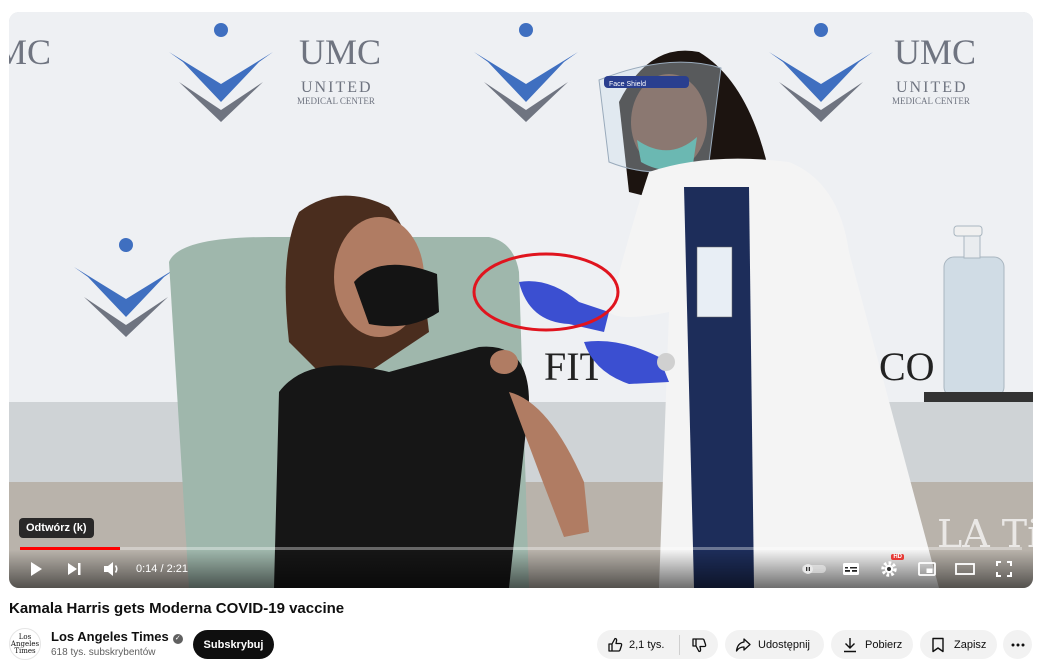 This screenshot has width=1040, height=671. I want to click on settings-button: HD, so click(890, 568).